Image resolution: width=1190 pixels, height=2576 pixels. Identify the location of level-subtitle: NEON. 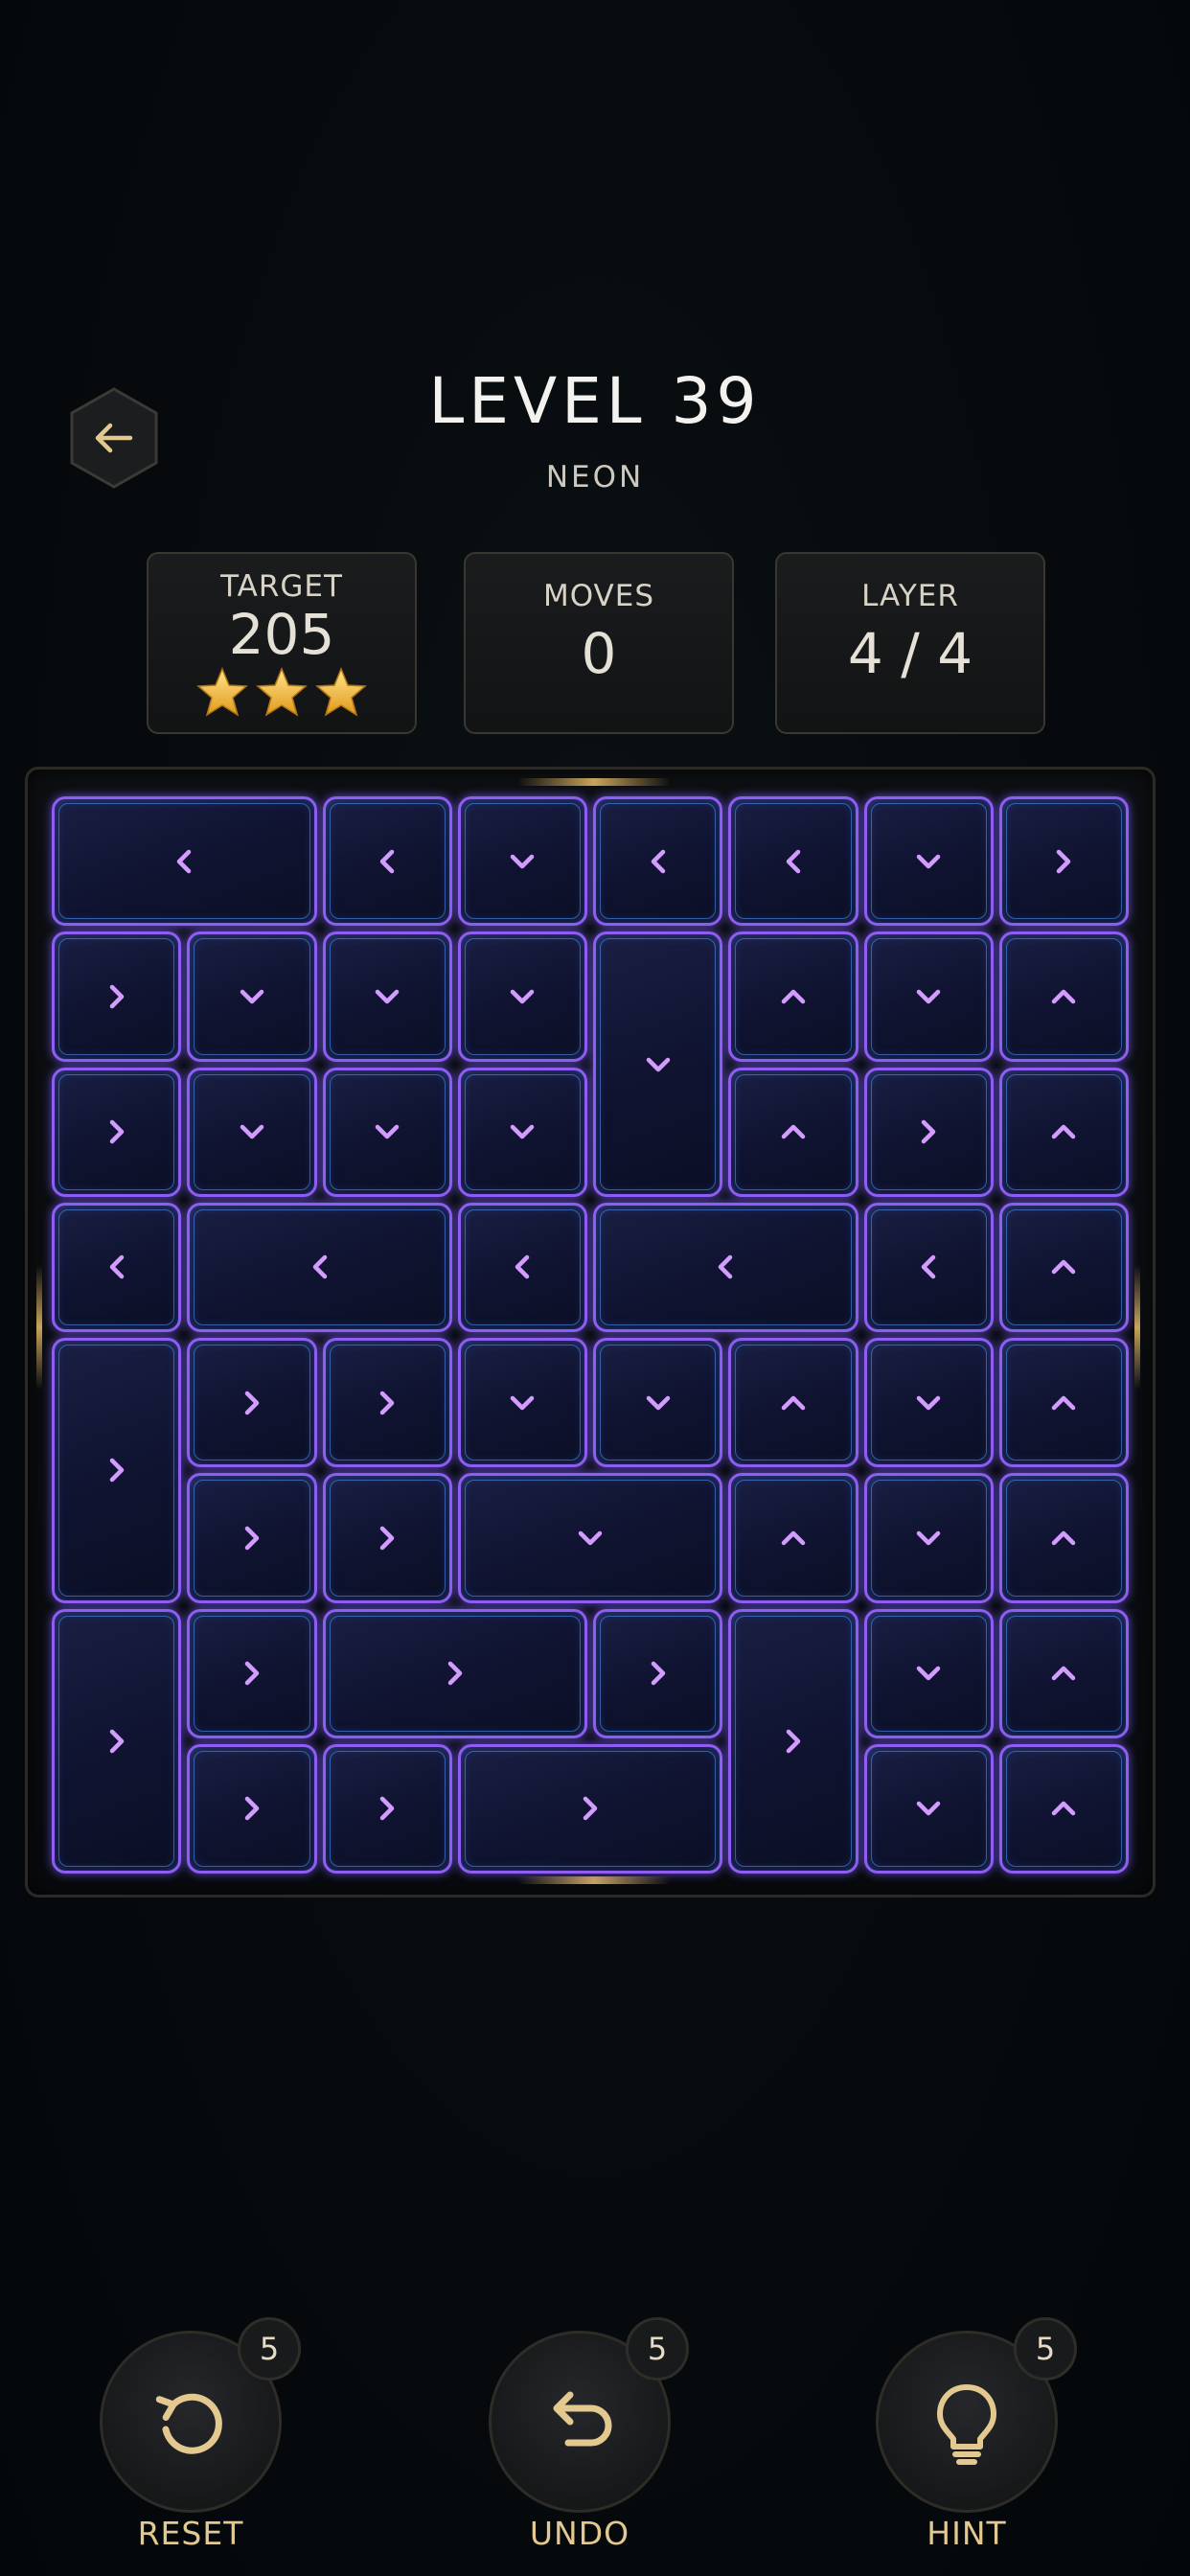
(595, 477).